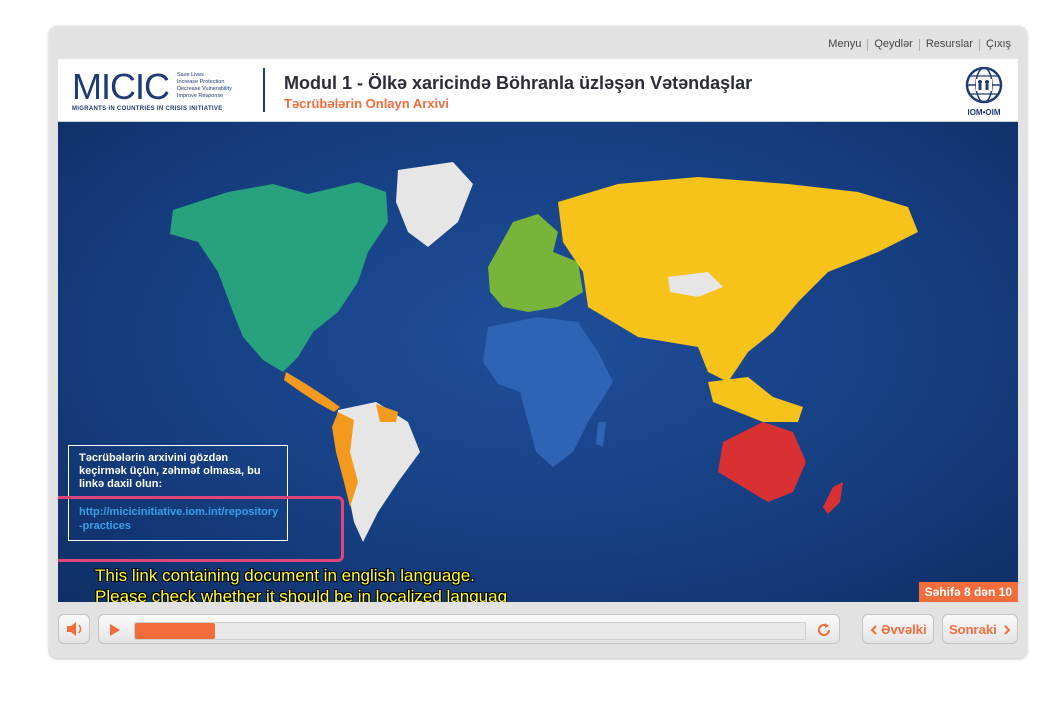 This screenshot has height=708, width=1051. What do you see at coordinates (548, 392) in the screenshot?
I see `region-africa` at bounding box center [548, 392].